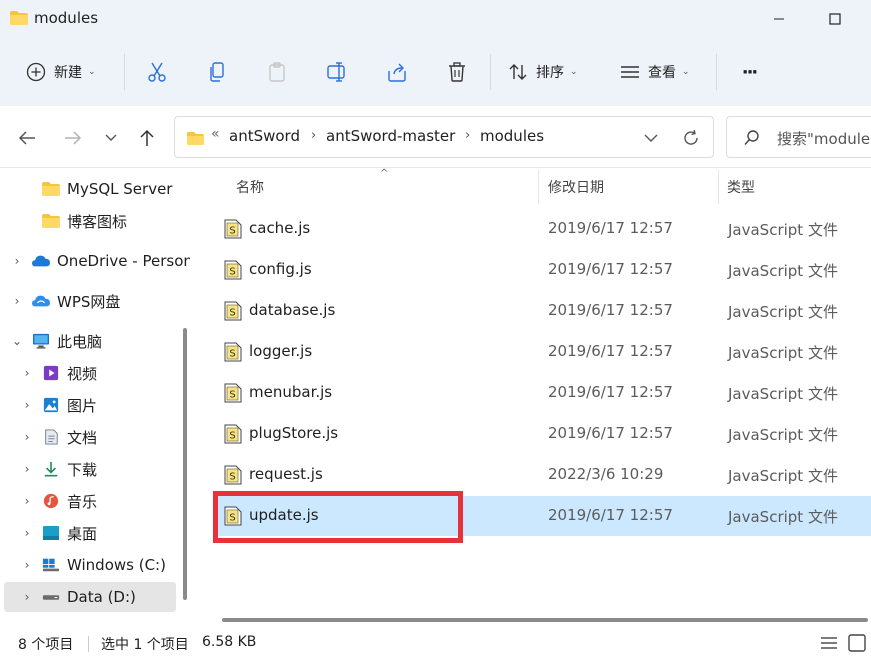  Describe the element at coordinates (783, 271) in the screenshot. I see `file-type: JavaScript 文件` at that location.